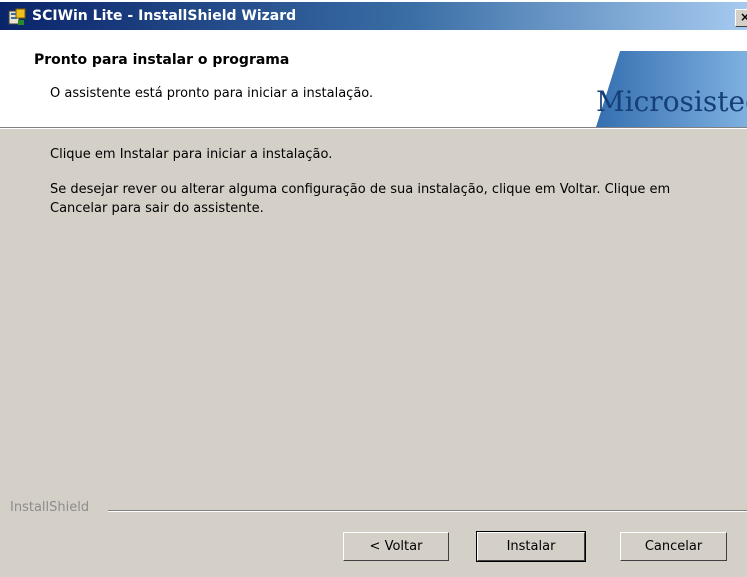  Describe the element at coordinates (162, 60) in the screenshot. I see `page-title: Pronto para instalar o programa` at that location.